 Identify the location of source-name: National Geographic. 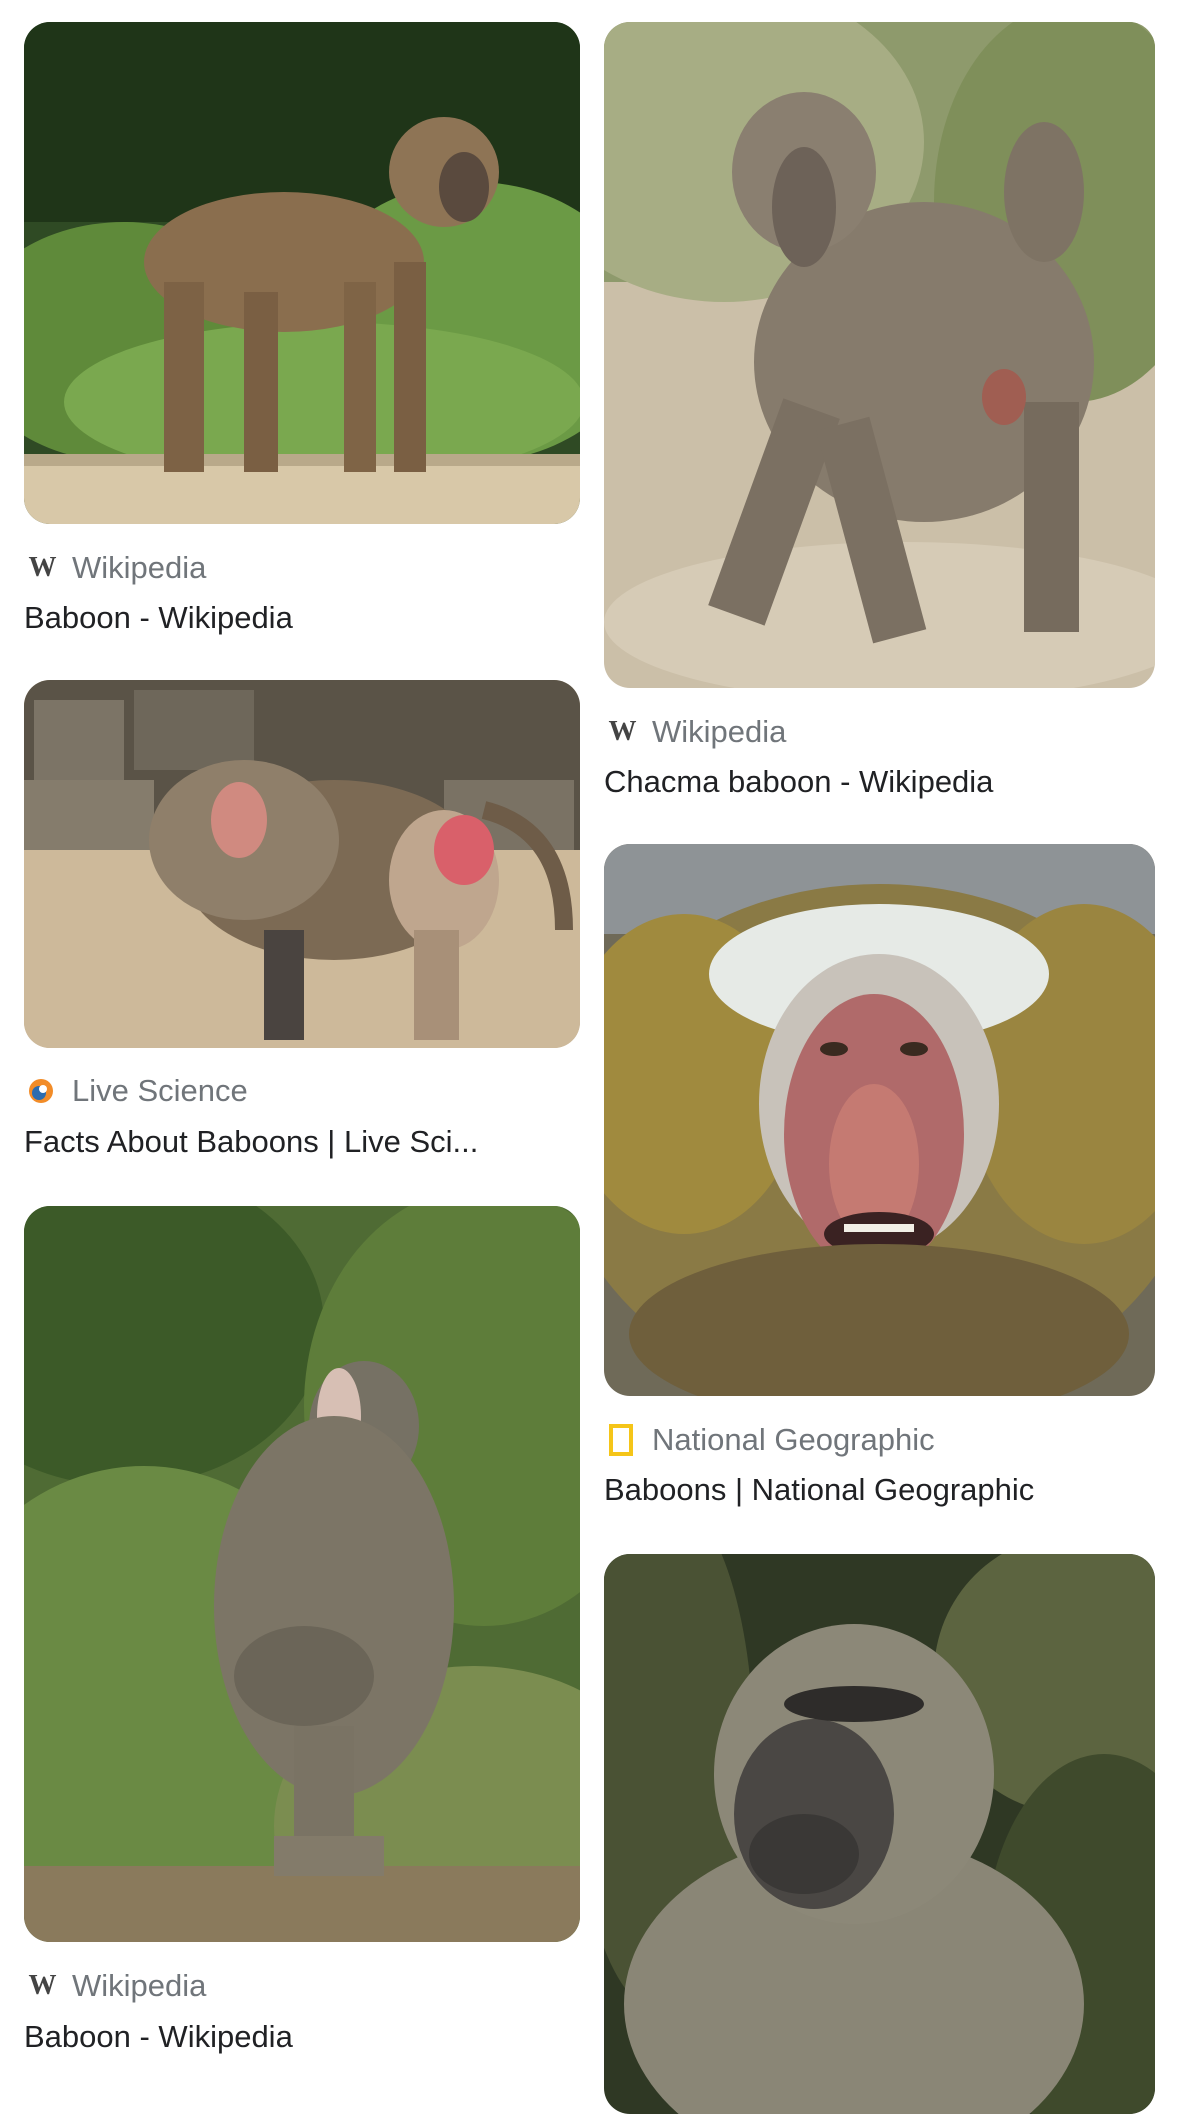
(793, 1439).